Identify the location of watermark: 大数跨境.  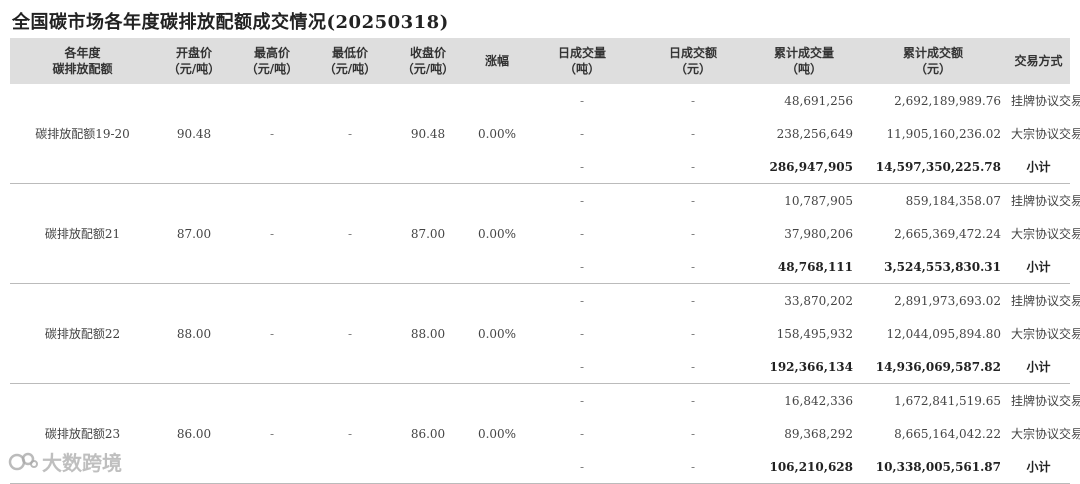
(65, 462).